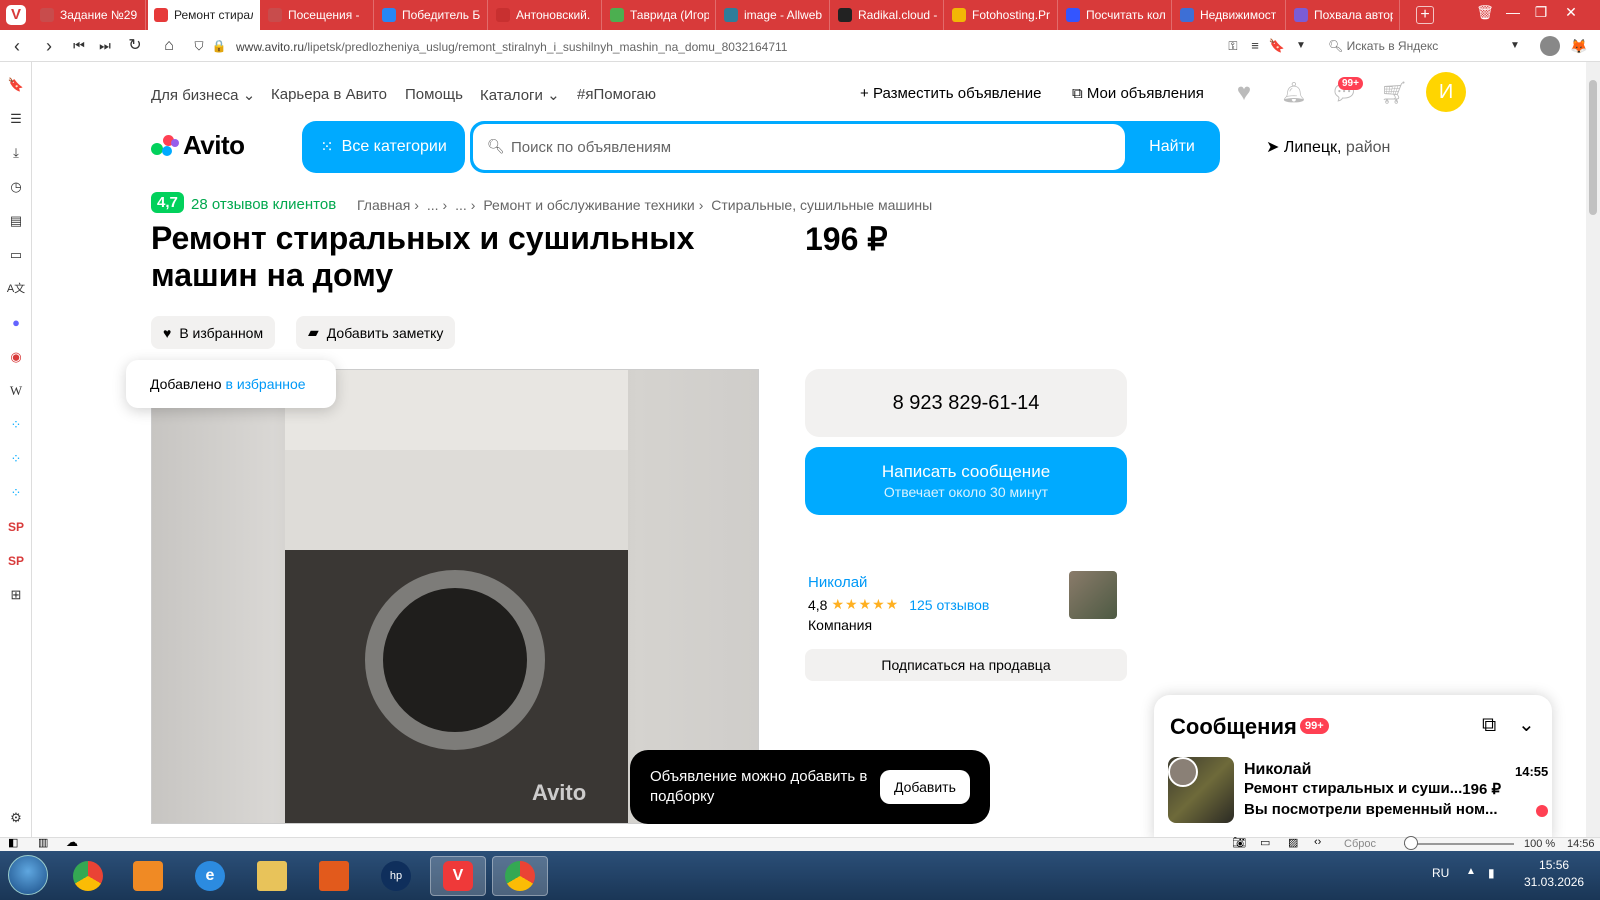 The height and width of the screenshot is (900, 1600). I want to click on forward-icon: ›, so click(49, 46).